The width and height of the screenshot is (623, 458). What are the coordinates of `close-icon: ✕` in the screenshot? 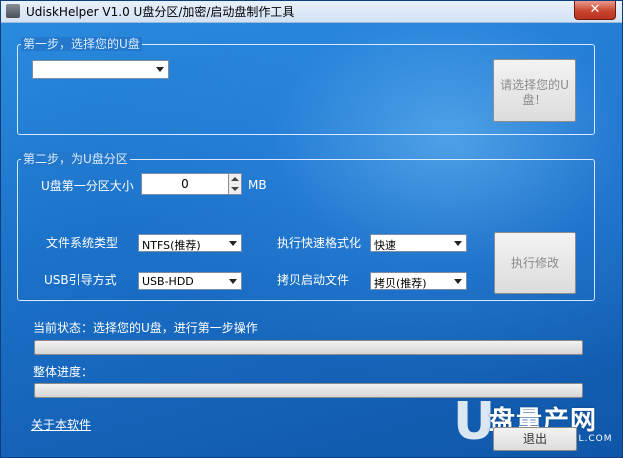 It's located at (595, 9).